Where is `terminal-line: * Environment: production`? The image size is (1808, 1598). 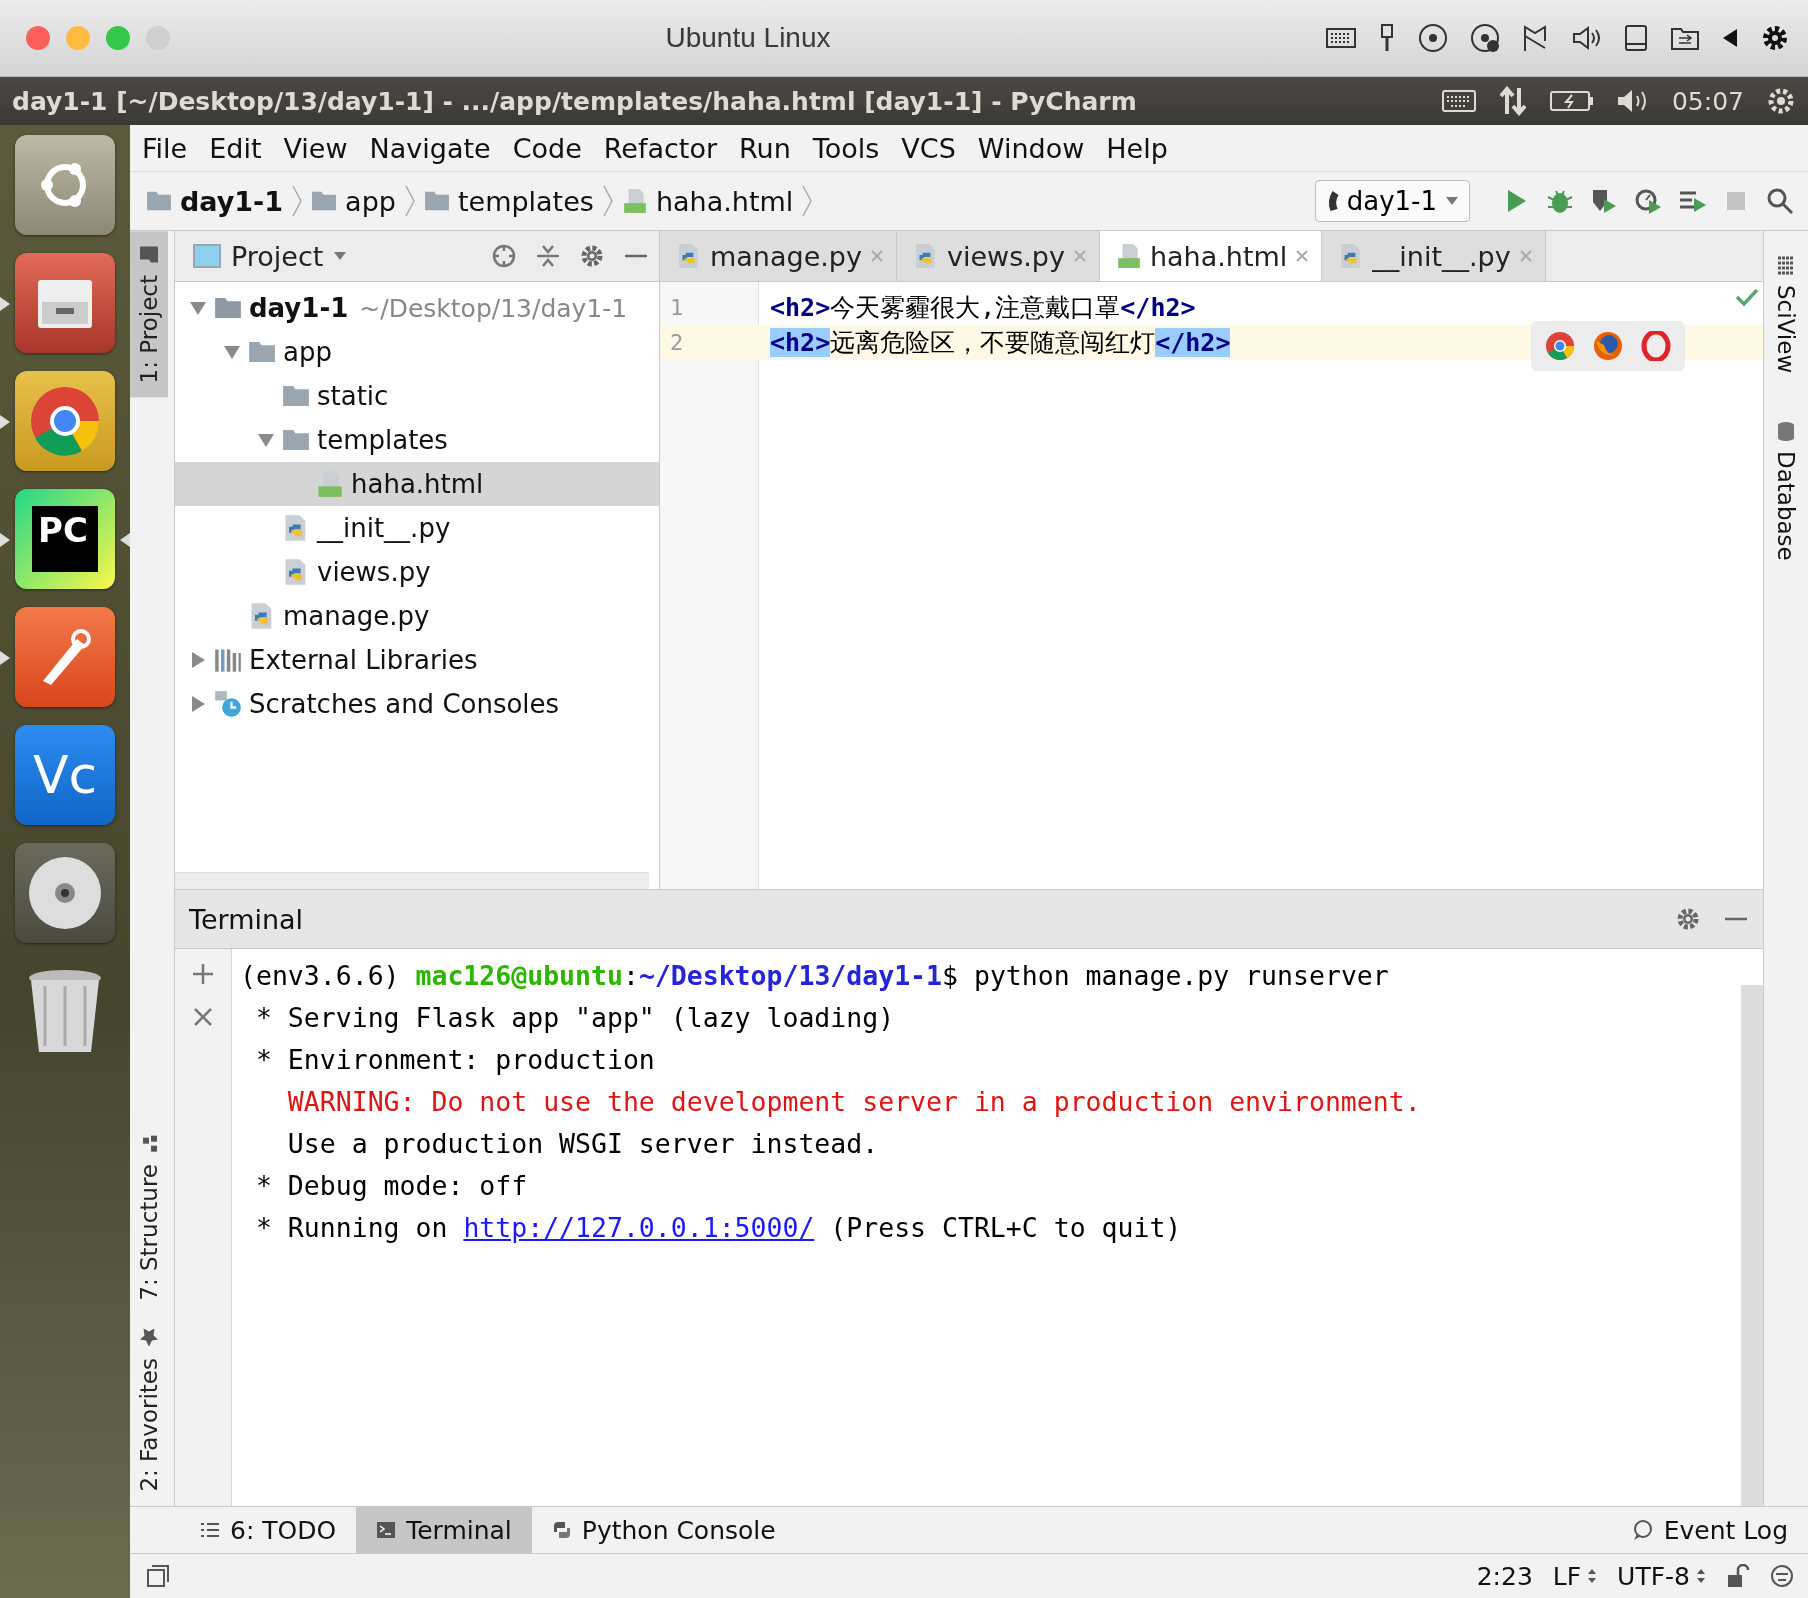 terminal-line: * Environment: production is located at coordinates (455, 1060).